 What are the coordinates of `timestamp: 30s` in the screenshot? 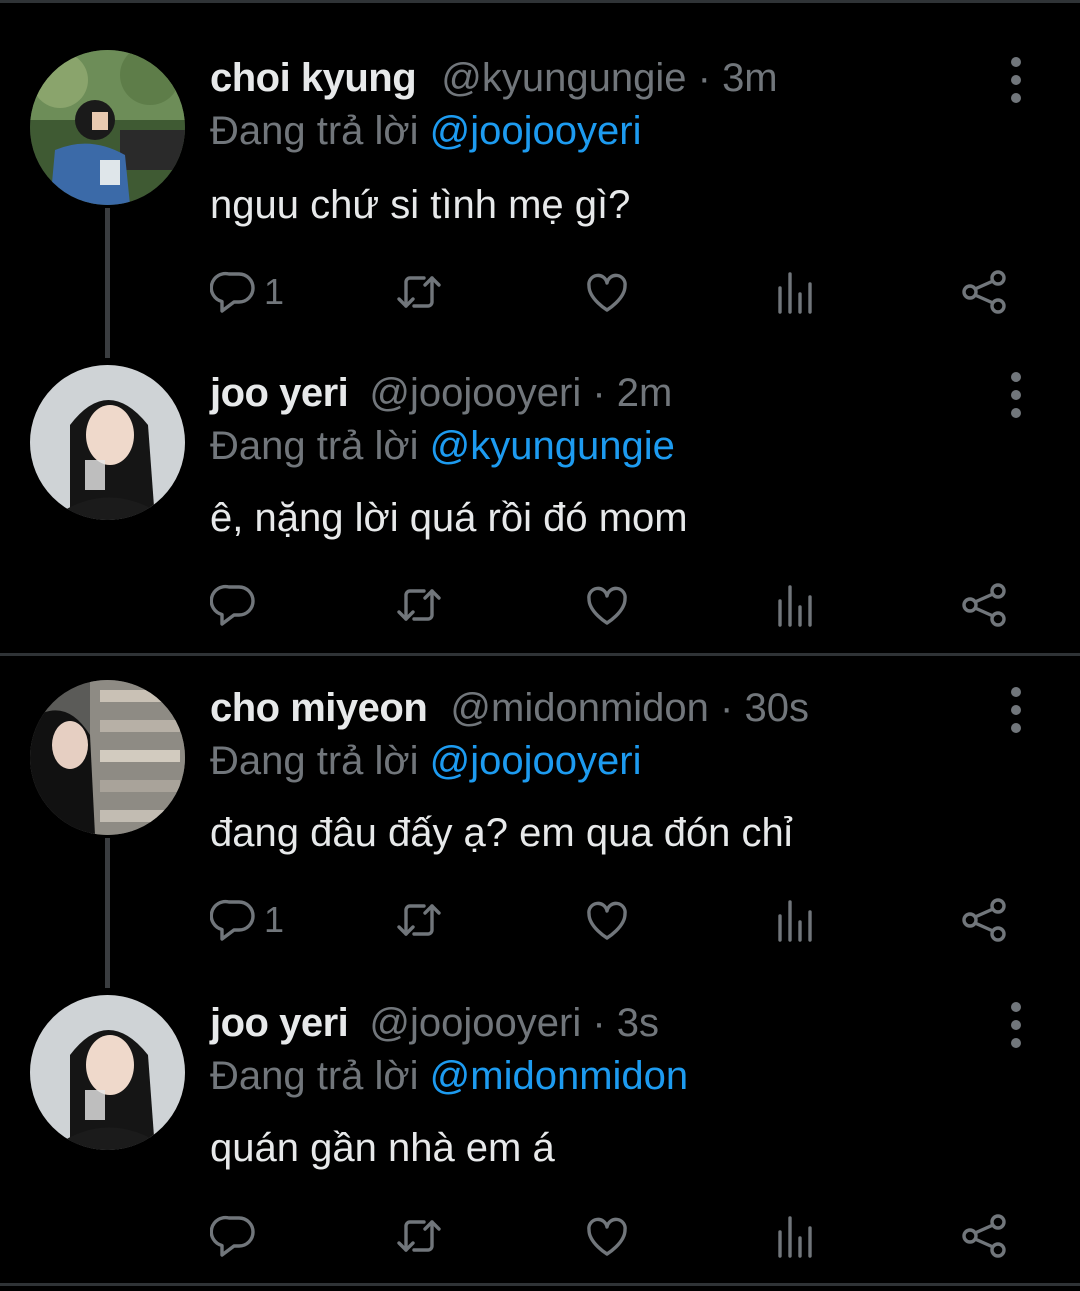 It's located at (776, 708).